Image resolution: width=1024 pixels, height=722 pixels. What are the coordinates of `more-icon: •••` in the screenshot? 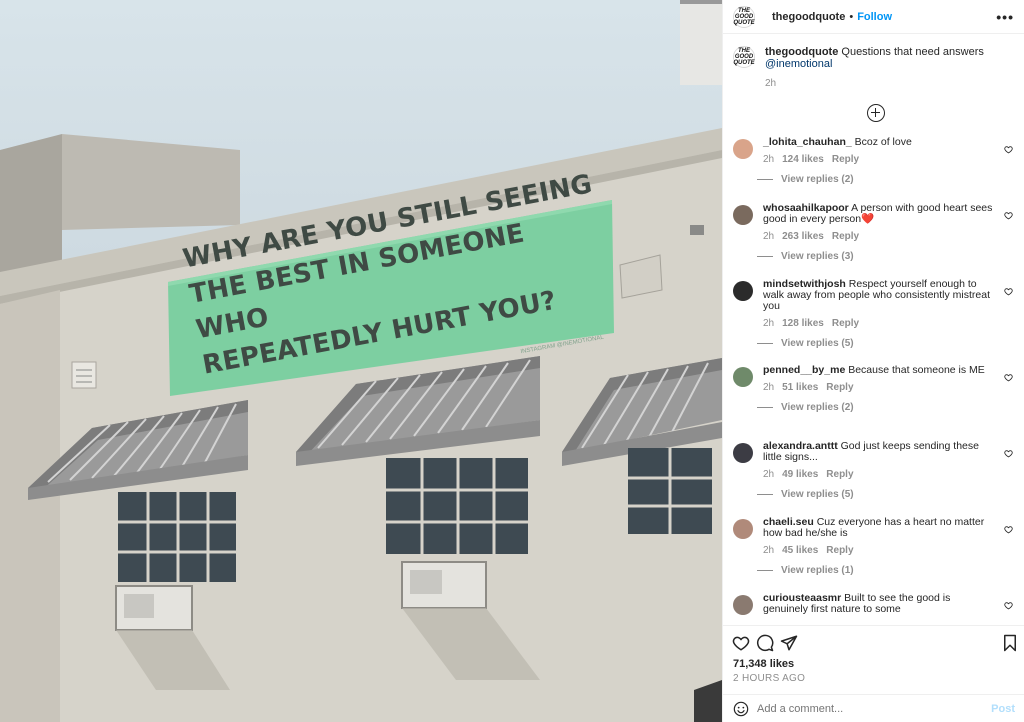 It's located at (1005, 17).